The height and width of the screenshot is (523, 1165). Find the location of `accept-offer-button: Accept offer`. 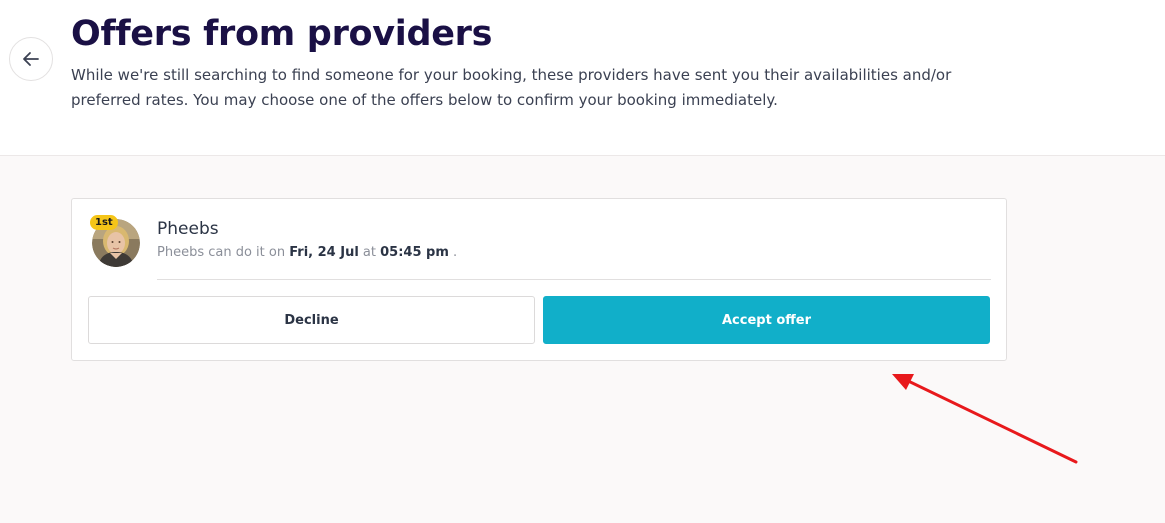

accept-offer-button: Accept offer is located at coordinates (766, 320).